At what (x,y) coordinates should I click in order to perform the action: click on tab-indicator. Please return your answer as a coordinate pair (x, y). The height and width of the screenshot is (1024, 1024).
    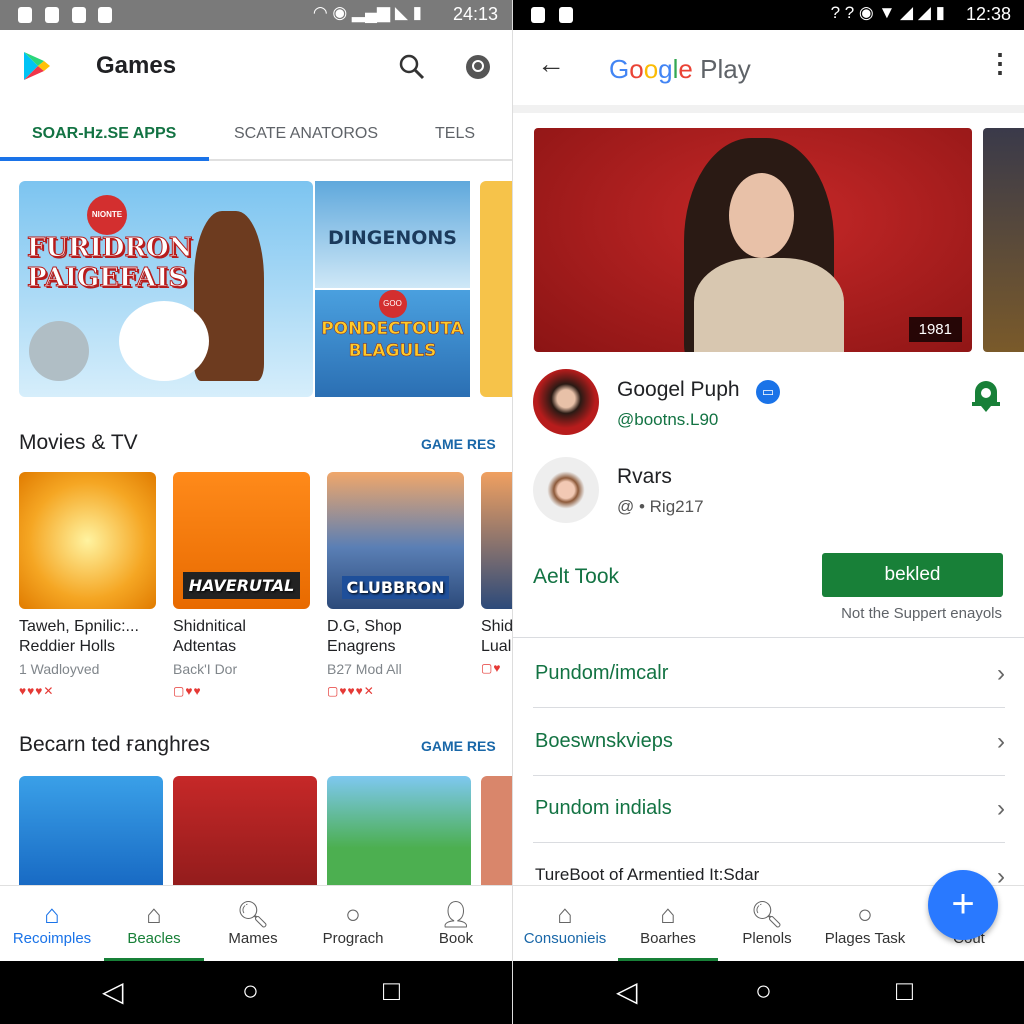
    Looking at the image, I should click on (104, 159).